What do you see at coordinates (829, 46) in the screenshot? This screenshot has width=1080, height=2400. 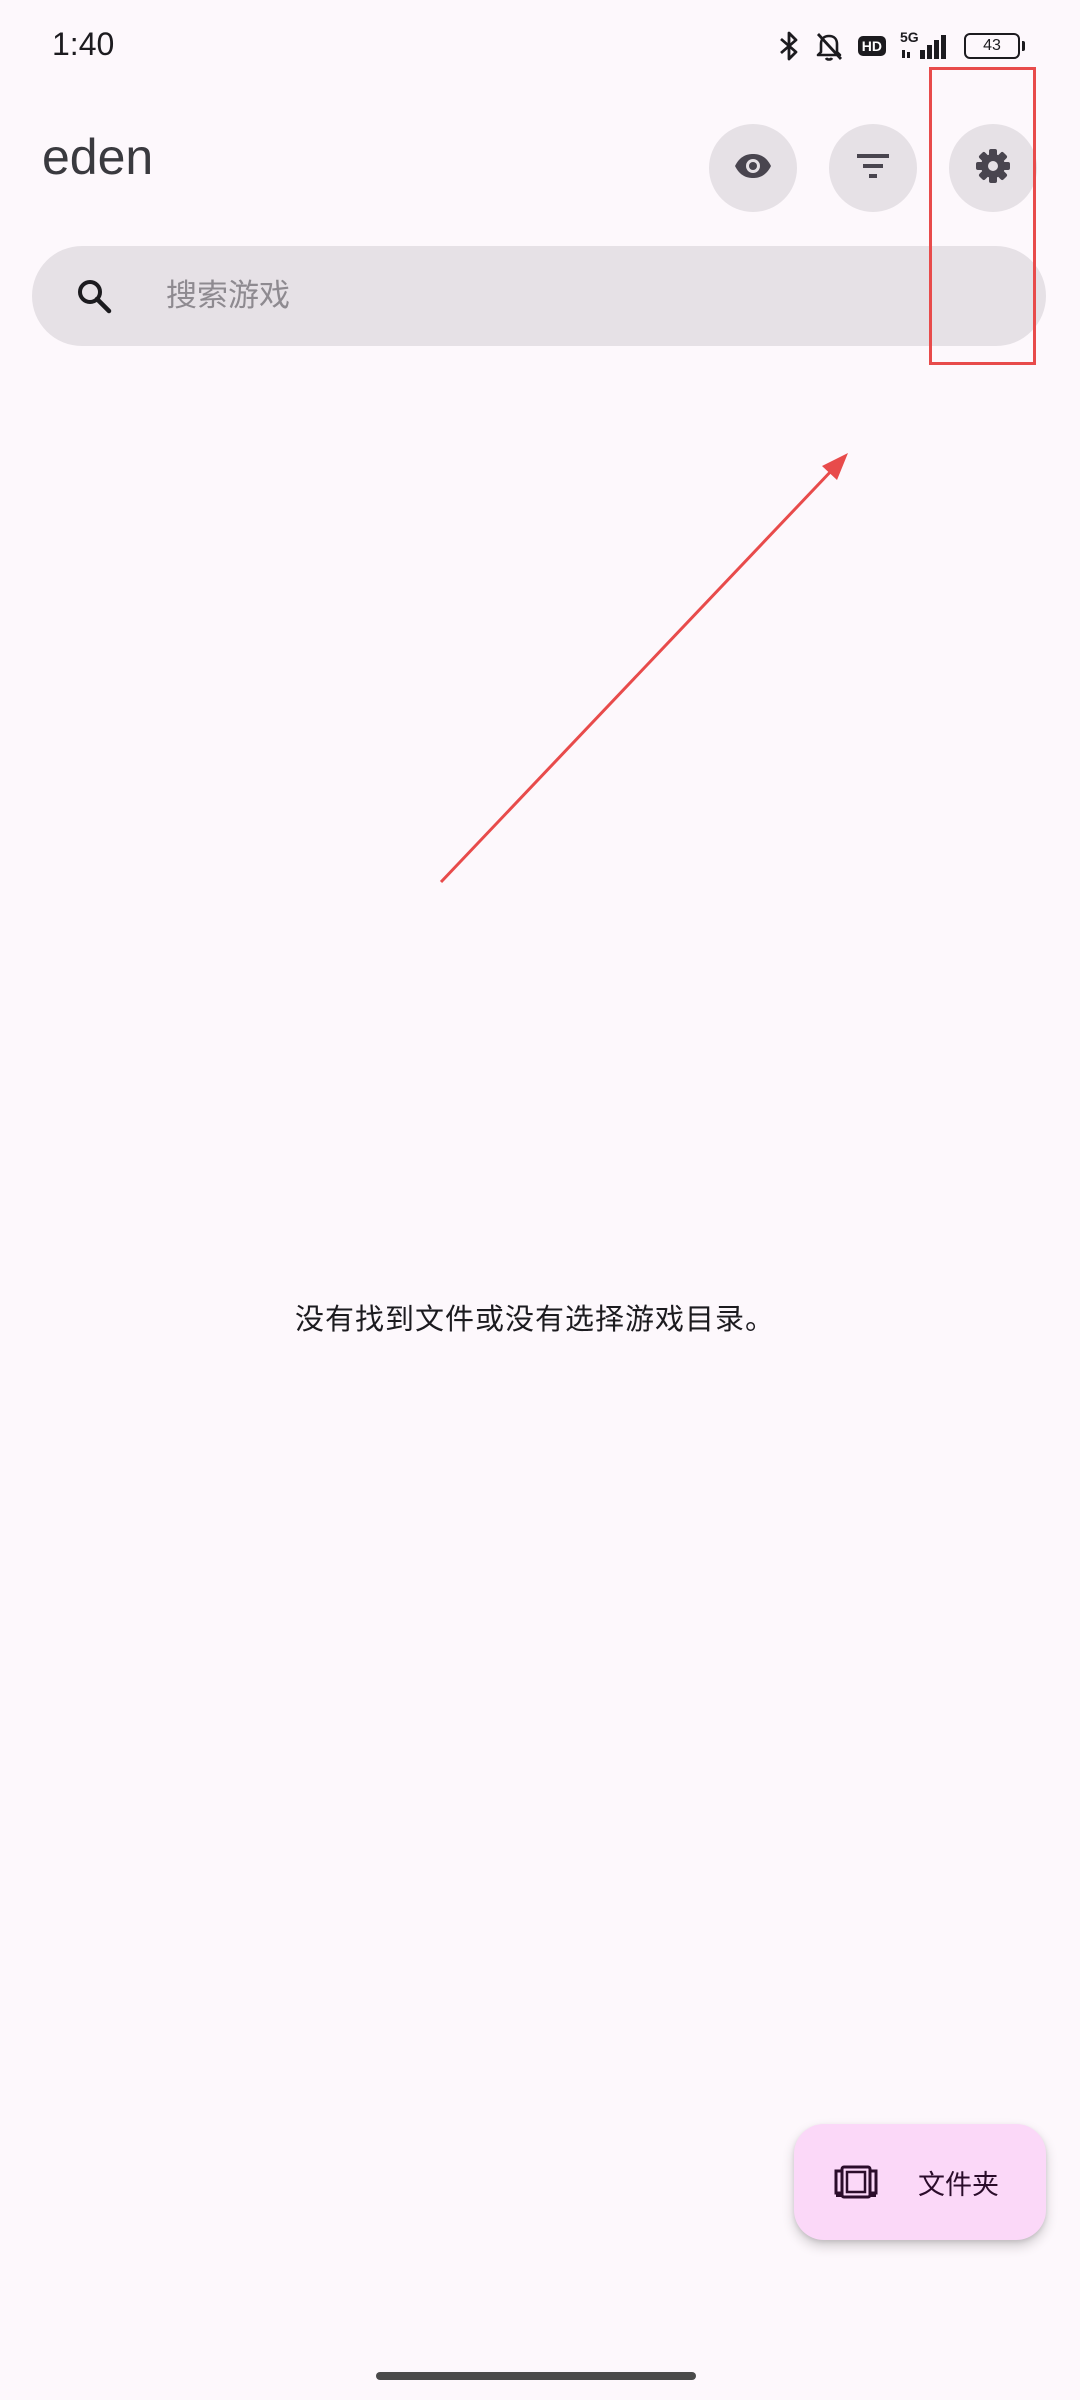 I see `bell-off-icon` at bounding box center [829, 46].